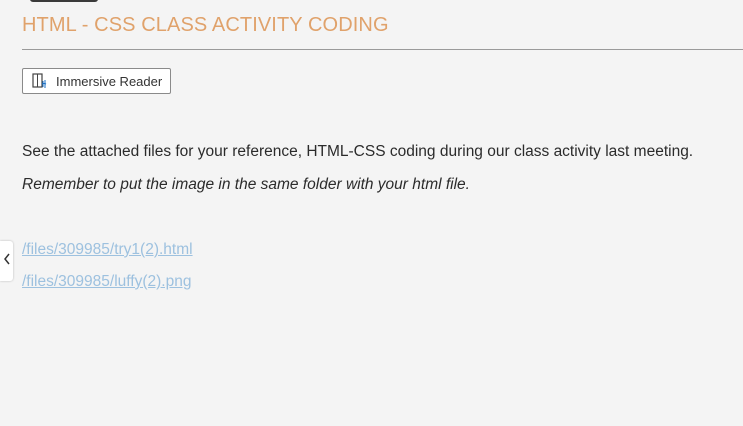 The image size is (743, 426). I want to click on page-title: HTML - CSS CLASS ACTIVITY CODING, so click(205, 25).